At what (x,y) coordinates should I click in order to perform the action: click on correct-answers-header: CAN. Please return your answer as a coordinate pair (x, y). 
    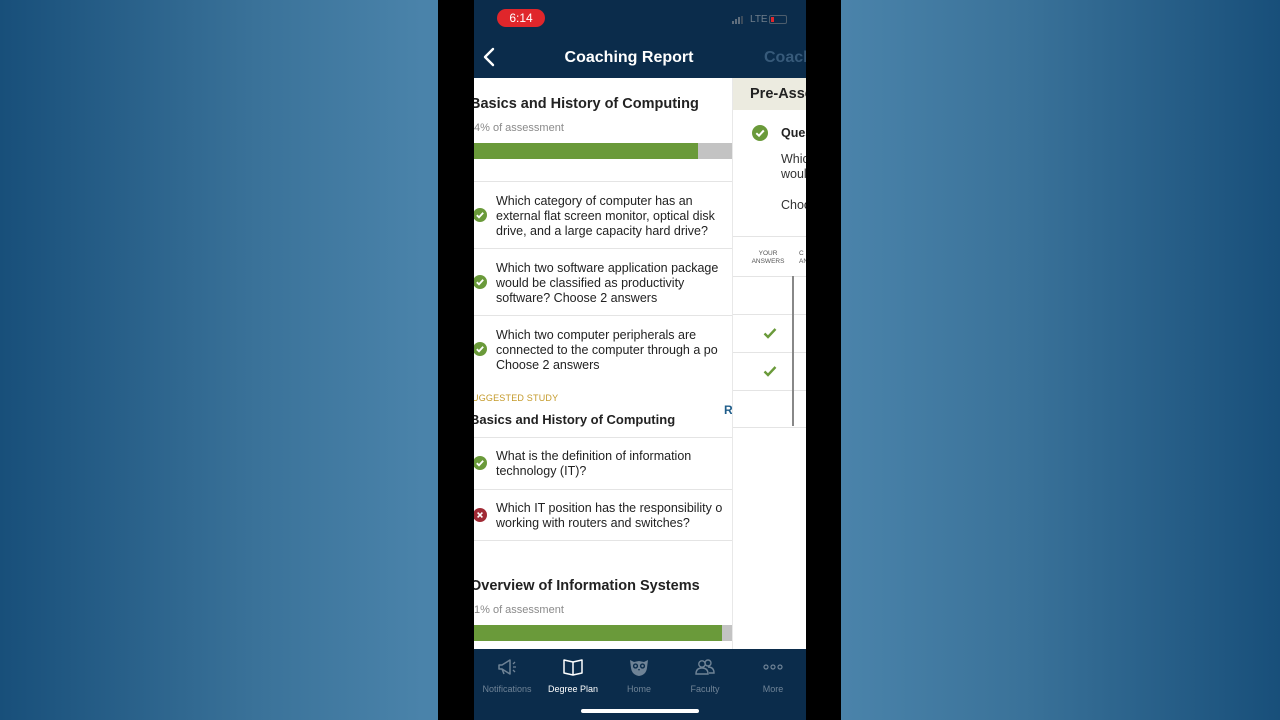
    Looking at the image, I should click on (802, 257).